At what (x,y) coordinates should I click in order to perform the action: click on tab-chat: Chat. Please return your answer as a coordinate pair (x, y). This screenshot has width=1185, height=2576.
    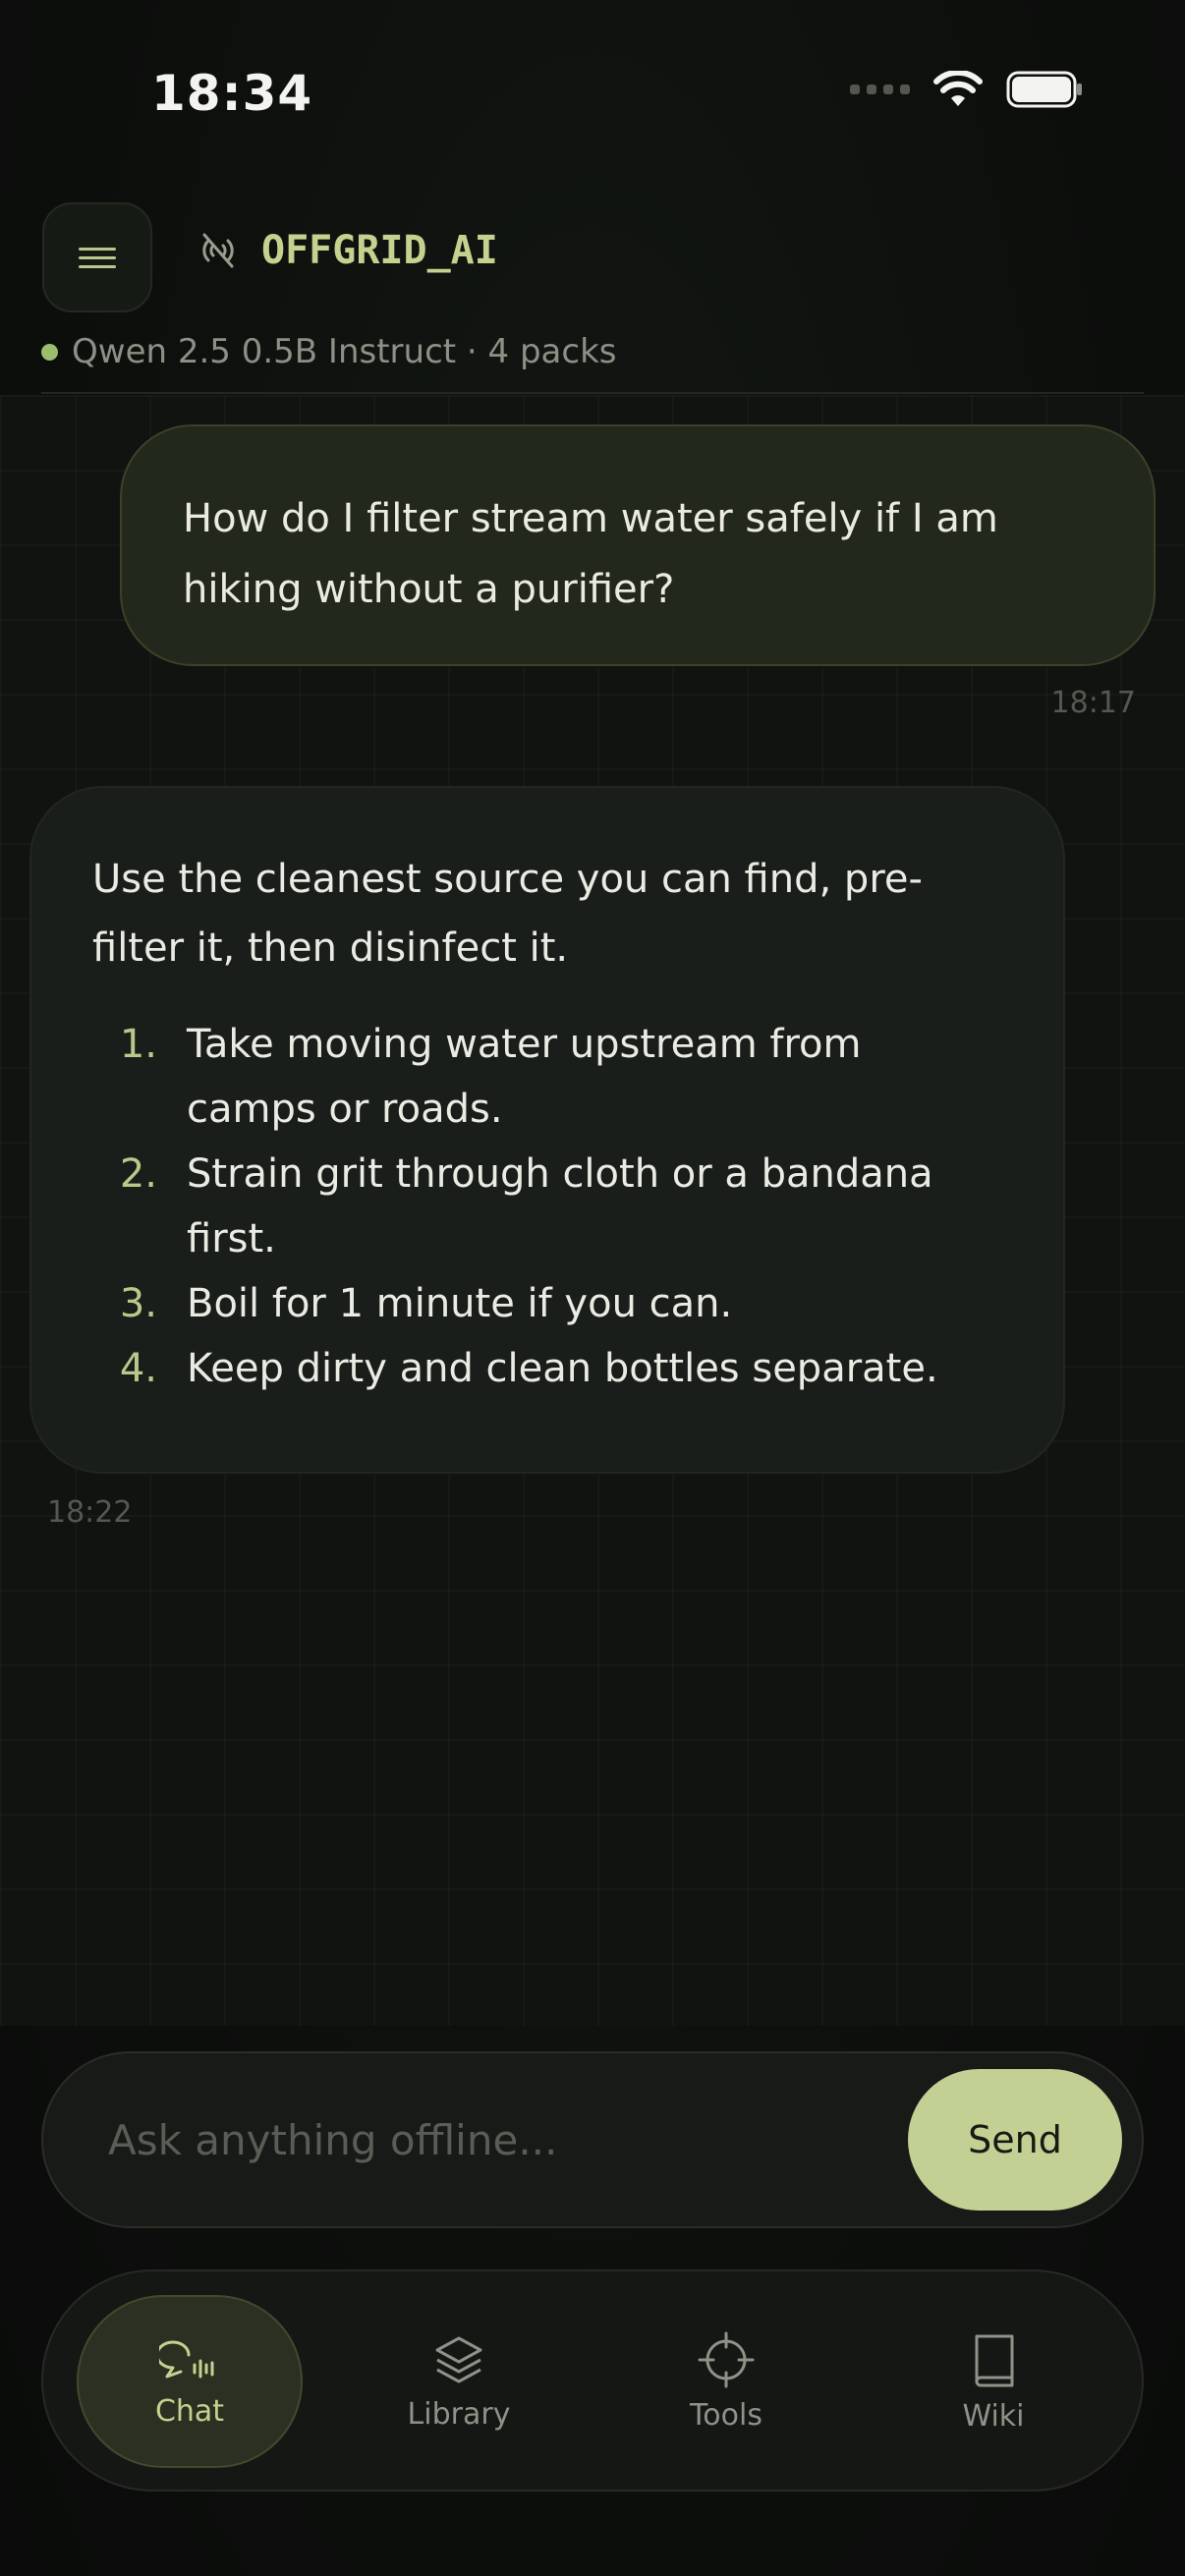
    Looking at the image, I should click on (190, 2381).